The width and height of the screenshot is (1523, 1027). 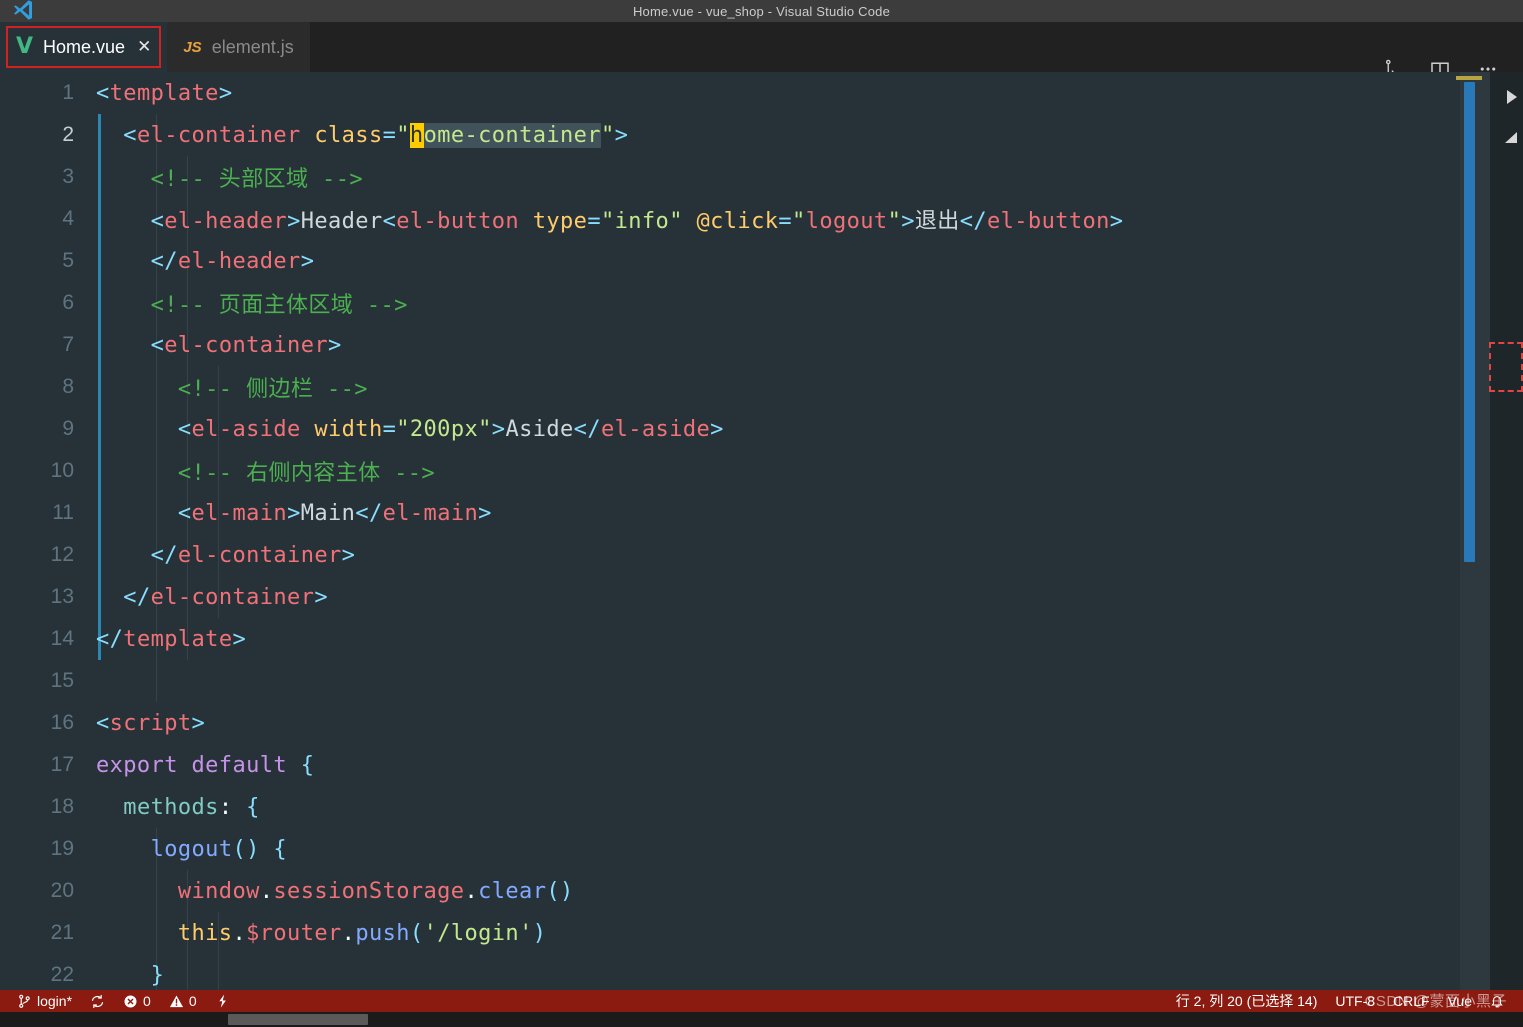 What do you see at coordinates (171, 639) in the screenshot?
I see `line-content: </template>` at bounding box center [171, 639].